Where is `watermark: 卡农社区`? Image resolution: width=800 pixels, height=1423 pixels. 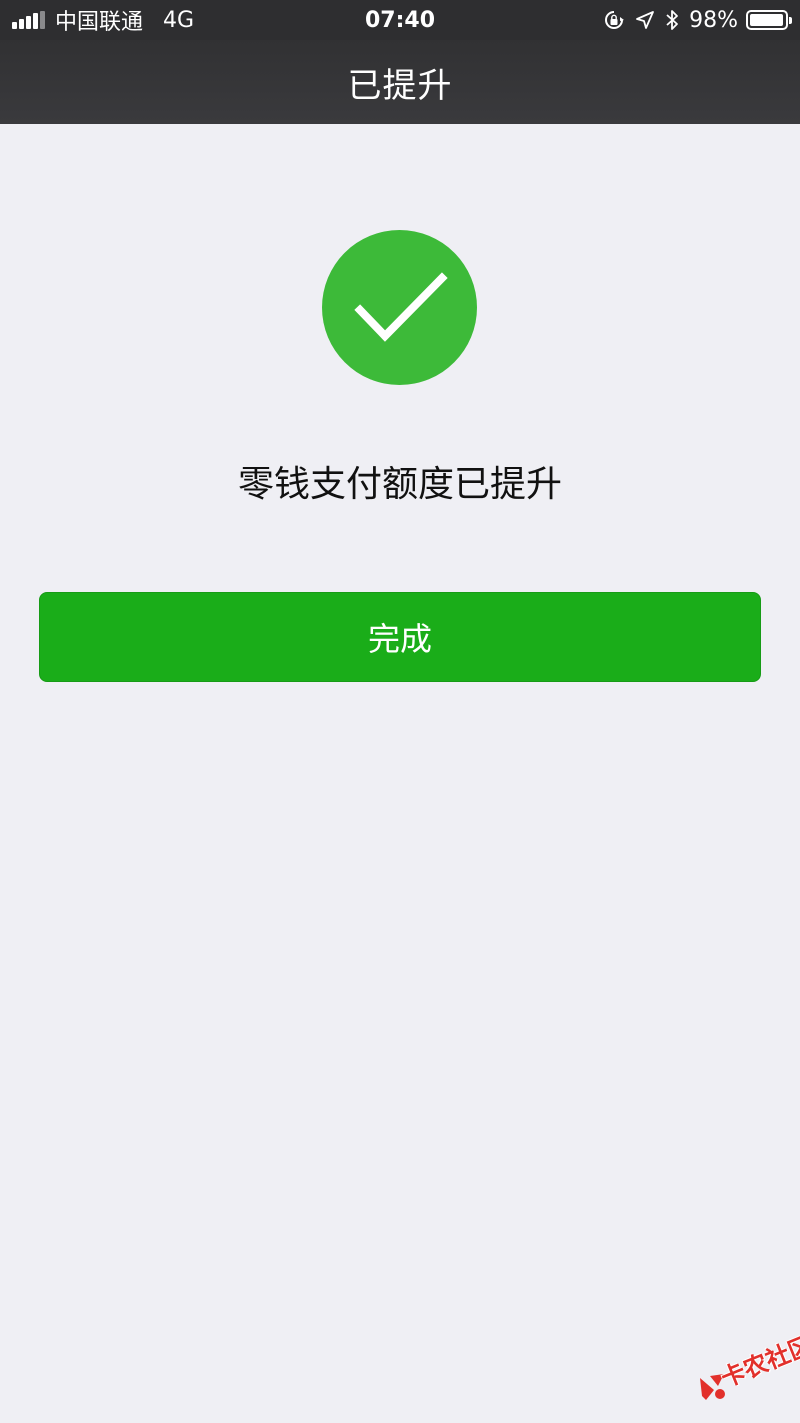
watermark: 卡农社区 is located at coordinates (748, 1370).